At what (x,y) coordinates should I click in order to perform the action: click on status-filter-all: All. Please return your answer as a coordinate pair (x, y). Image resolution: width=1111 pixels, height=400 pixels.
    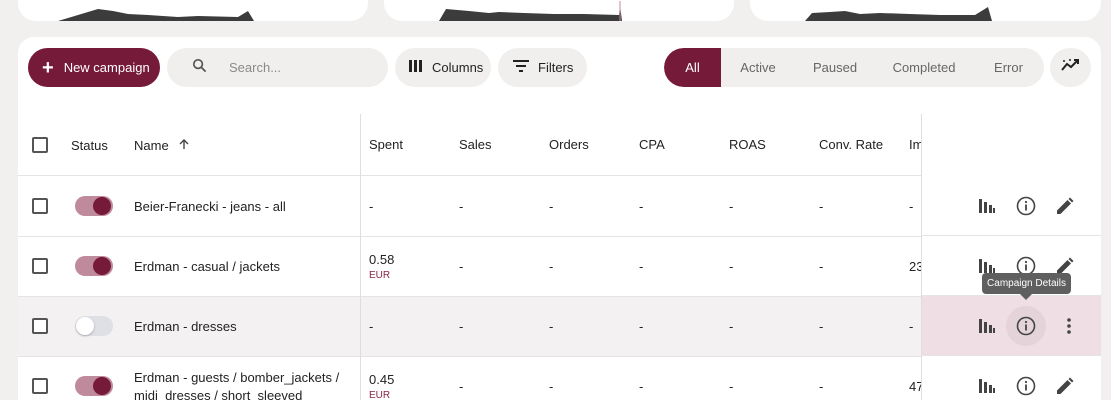
    Looking at the image, I should click on (692, 67).